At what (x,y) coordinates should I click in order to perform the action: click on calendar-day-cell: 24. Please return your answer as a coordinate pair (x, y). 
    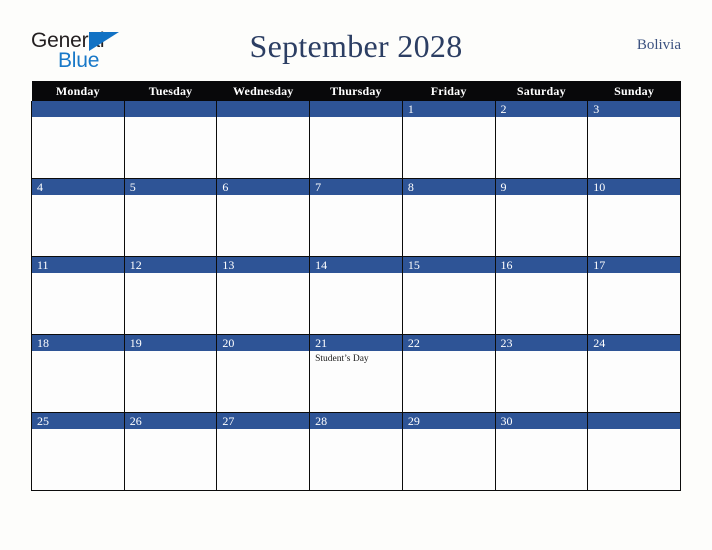
    Looking at the image, I should click on (634, 373).